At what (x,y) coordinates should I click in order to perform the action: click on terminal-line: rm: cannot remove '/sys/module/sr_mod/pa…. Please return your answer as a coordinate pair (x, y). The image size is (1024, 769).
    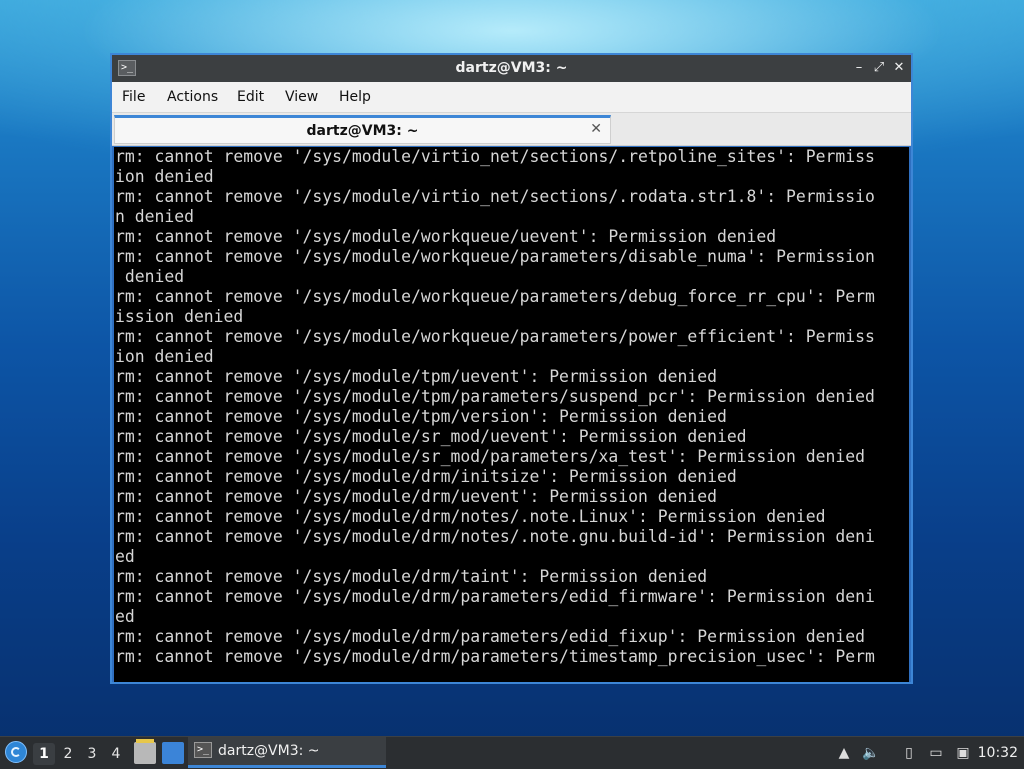
    Looking at the image, I should click on (490, 456).